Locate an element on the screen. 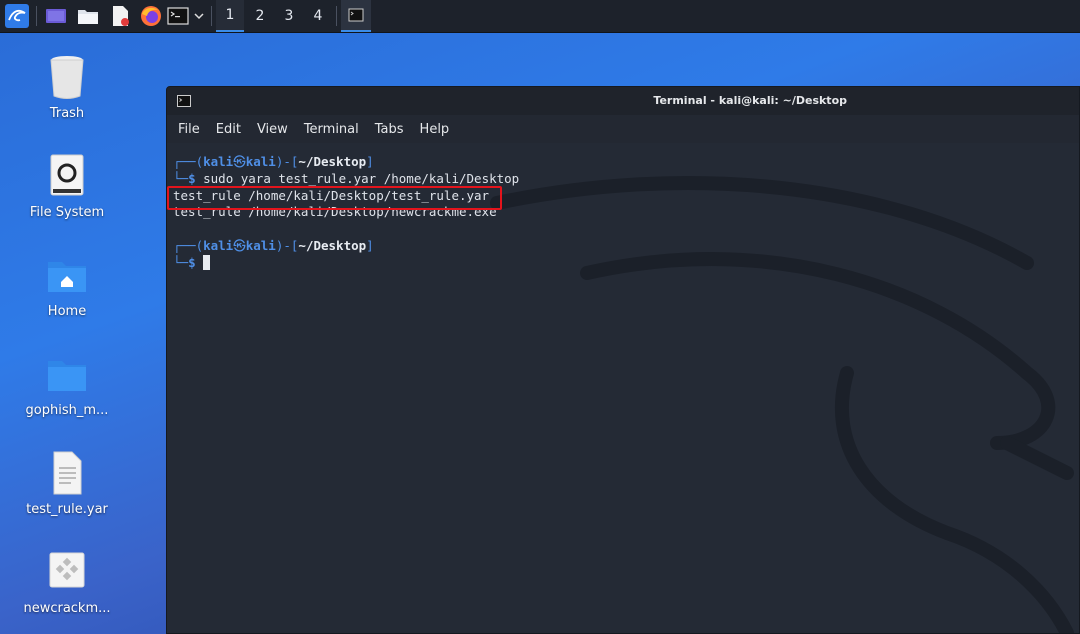 This screenshot has height=634, width=1080. workspace-4: 4 is located at coordinates (318, 16).